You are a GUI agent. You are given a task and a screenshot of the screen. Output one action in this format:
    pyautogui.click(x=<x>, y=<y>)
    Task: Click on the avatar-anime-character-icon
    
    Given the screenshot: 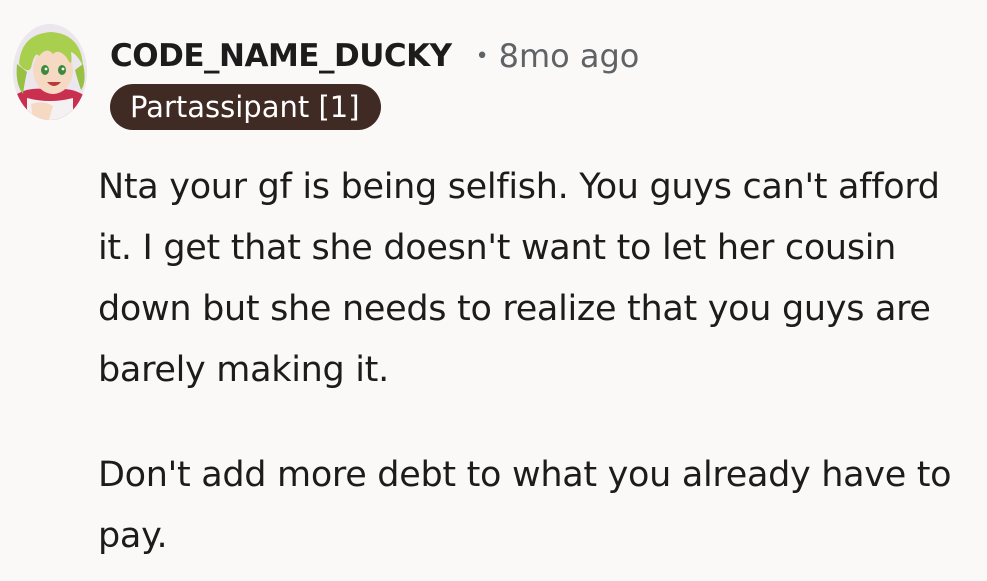 What is the action you would take?
    pyautogui.click(x=50, y=72)
    